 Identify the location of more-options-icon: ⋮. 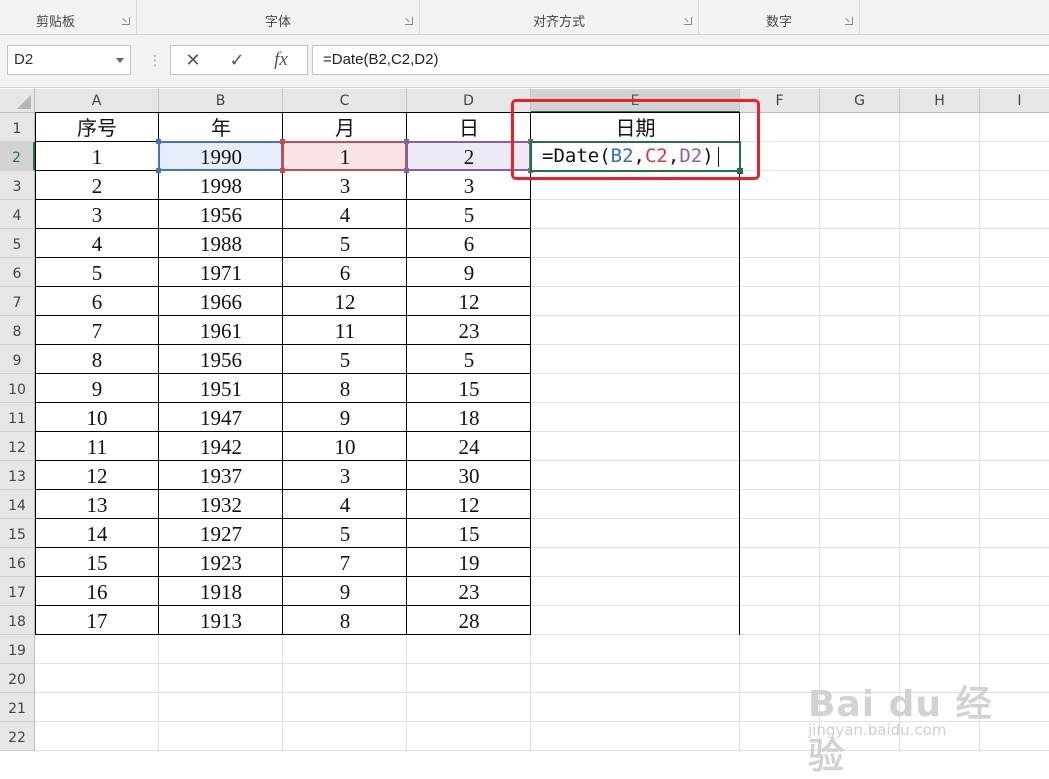
(155, 60).